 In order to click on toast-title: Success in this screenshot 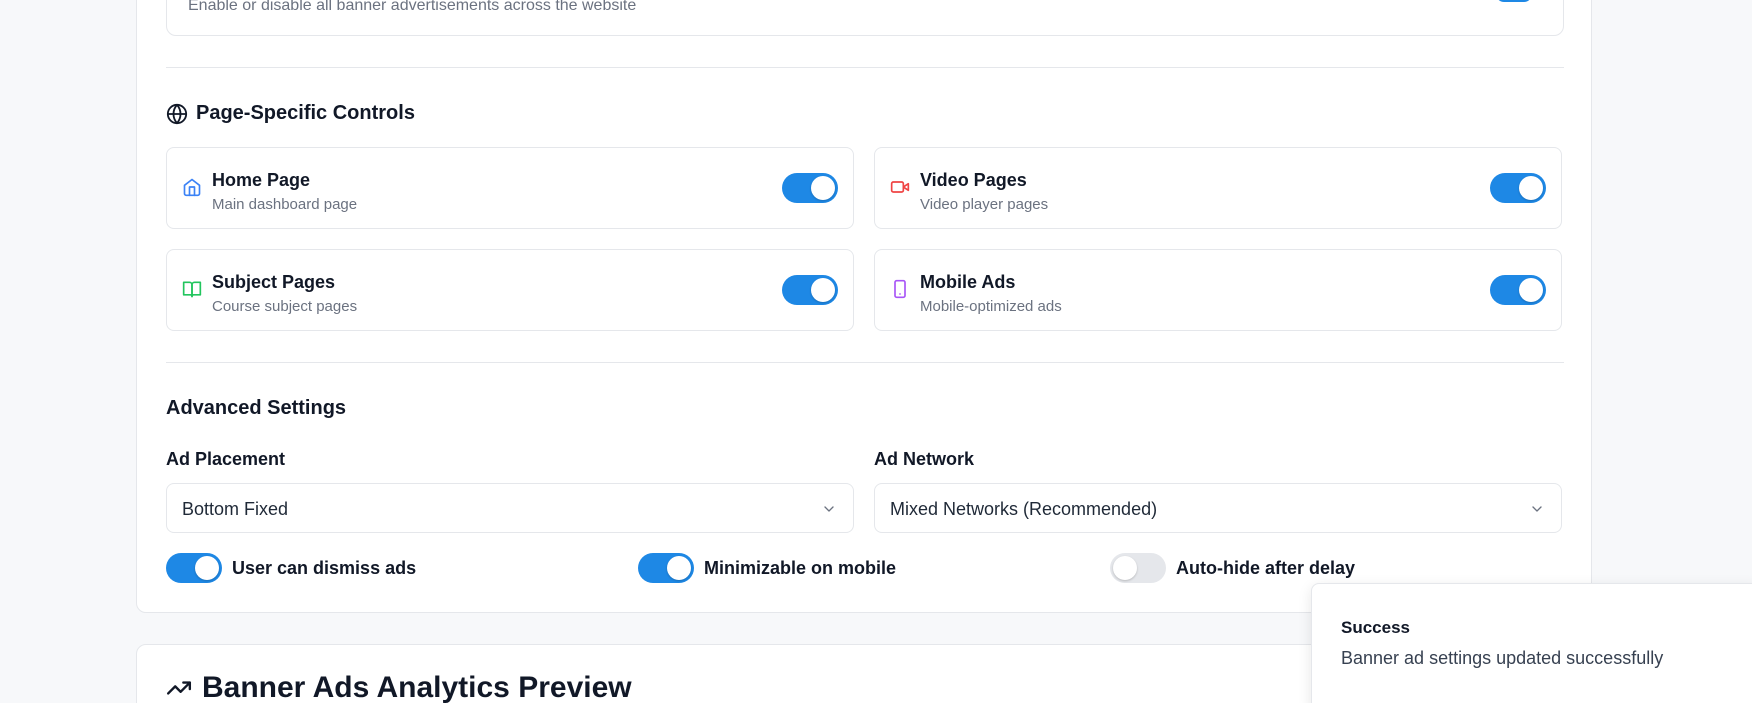, I will do `click(1375, 627)`.